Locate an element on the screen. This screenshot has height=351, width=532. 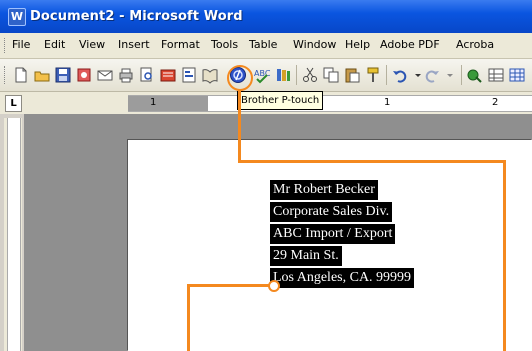
redo-dropdown-icon is located at coordinates (450, 75).